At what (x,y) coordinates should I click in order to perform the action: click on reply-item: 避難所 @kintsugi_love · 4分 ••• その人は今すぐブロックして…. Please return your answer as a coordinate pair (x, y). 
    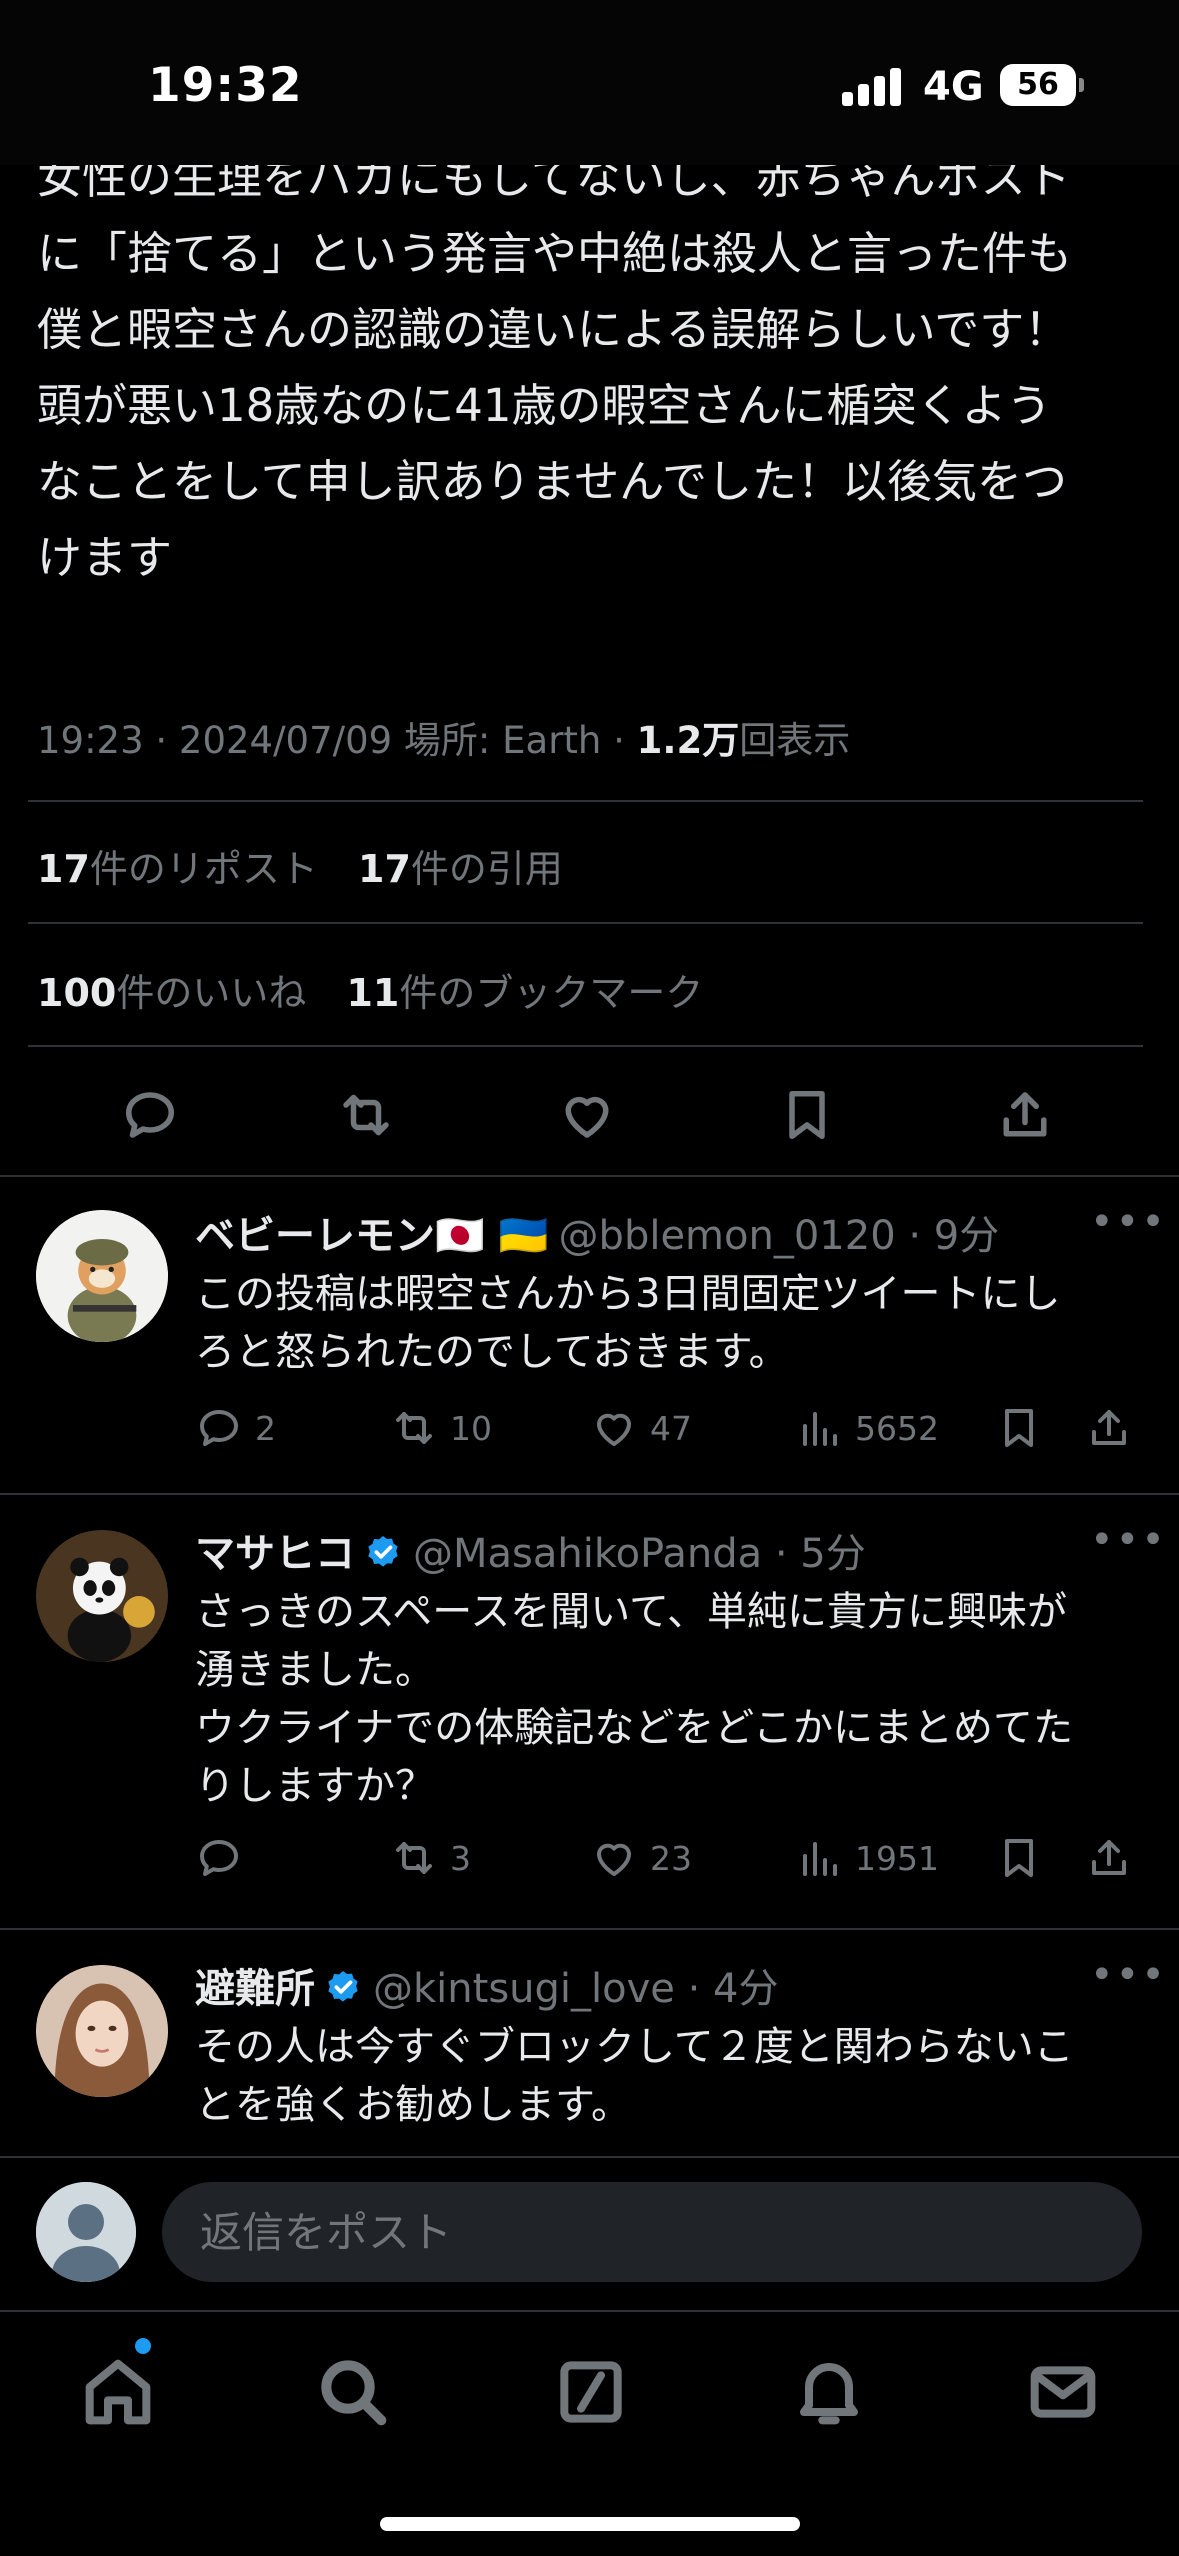
    Looking at the image, I should click on (589, 2043).